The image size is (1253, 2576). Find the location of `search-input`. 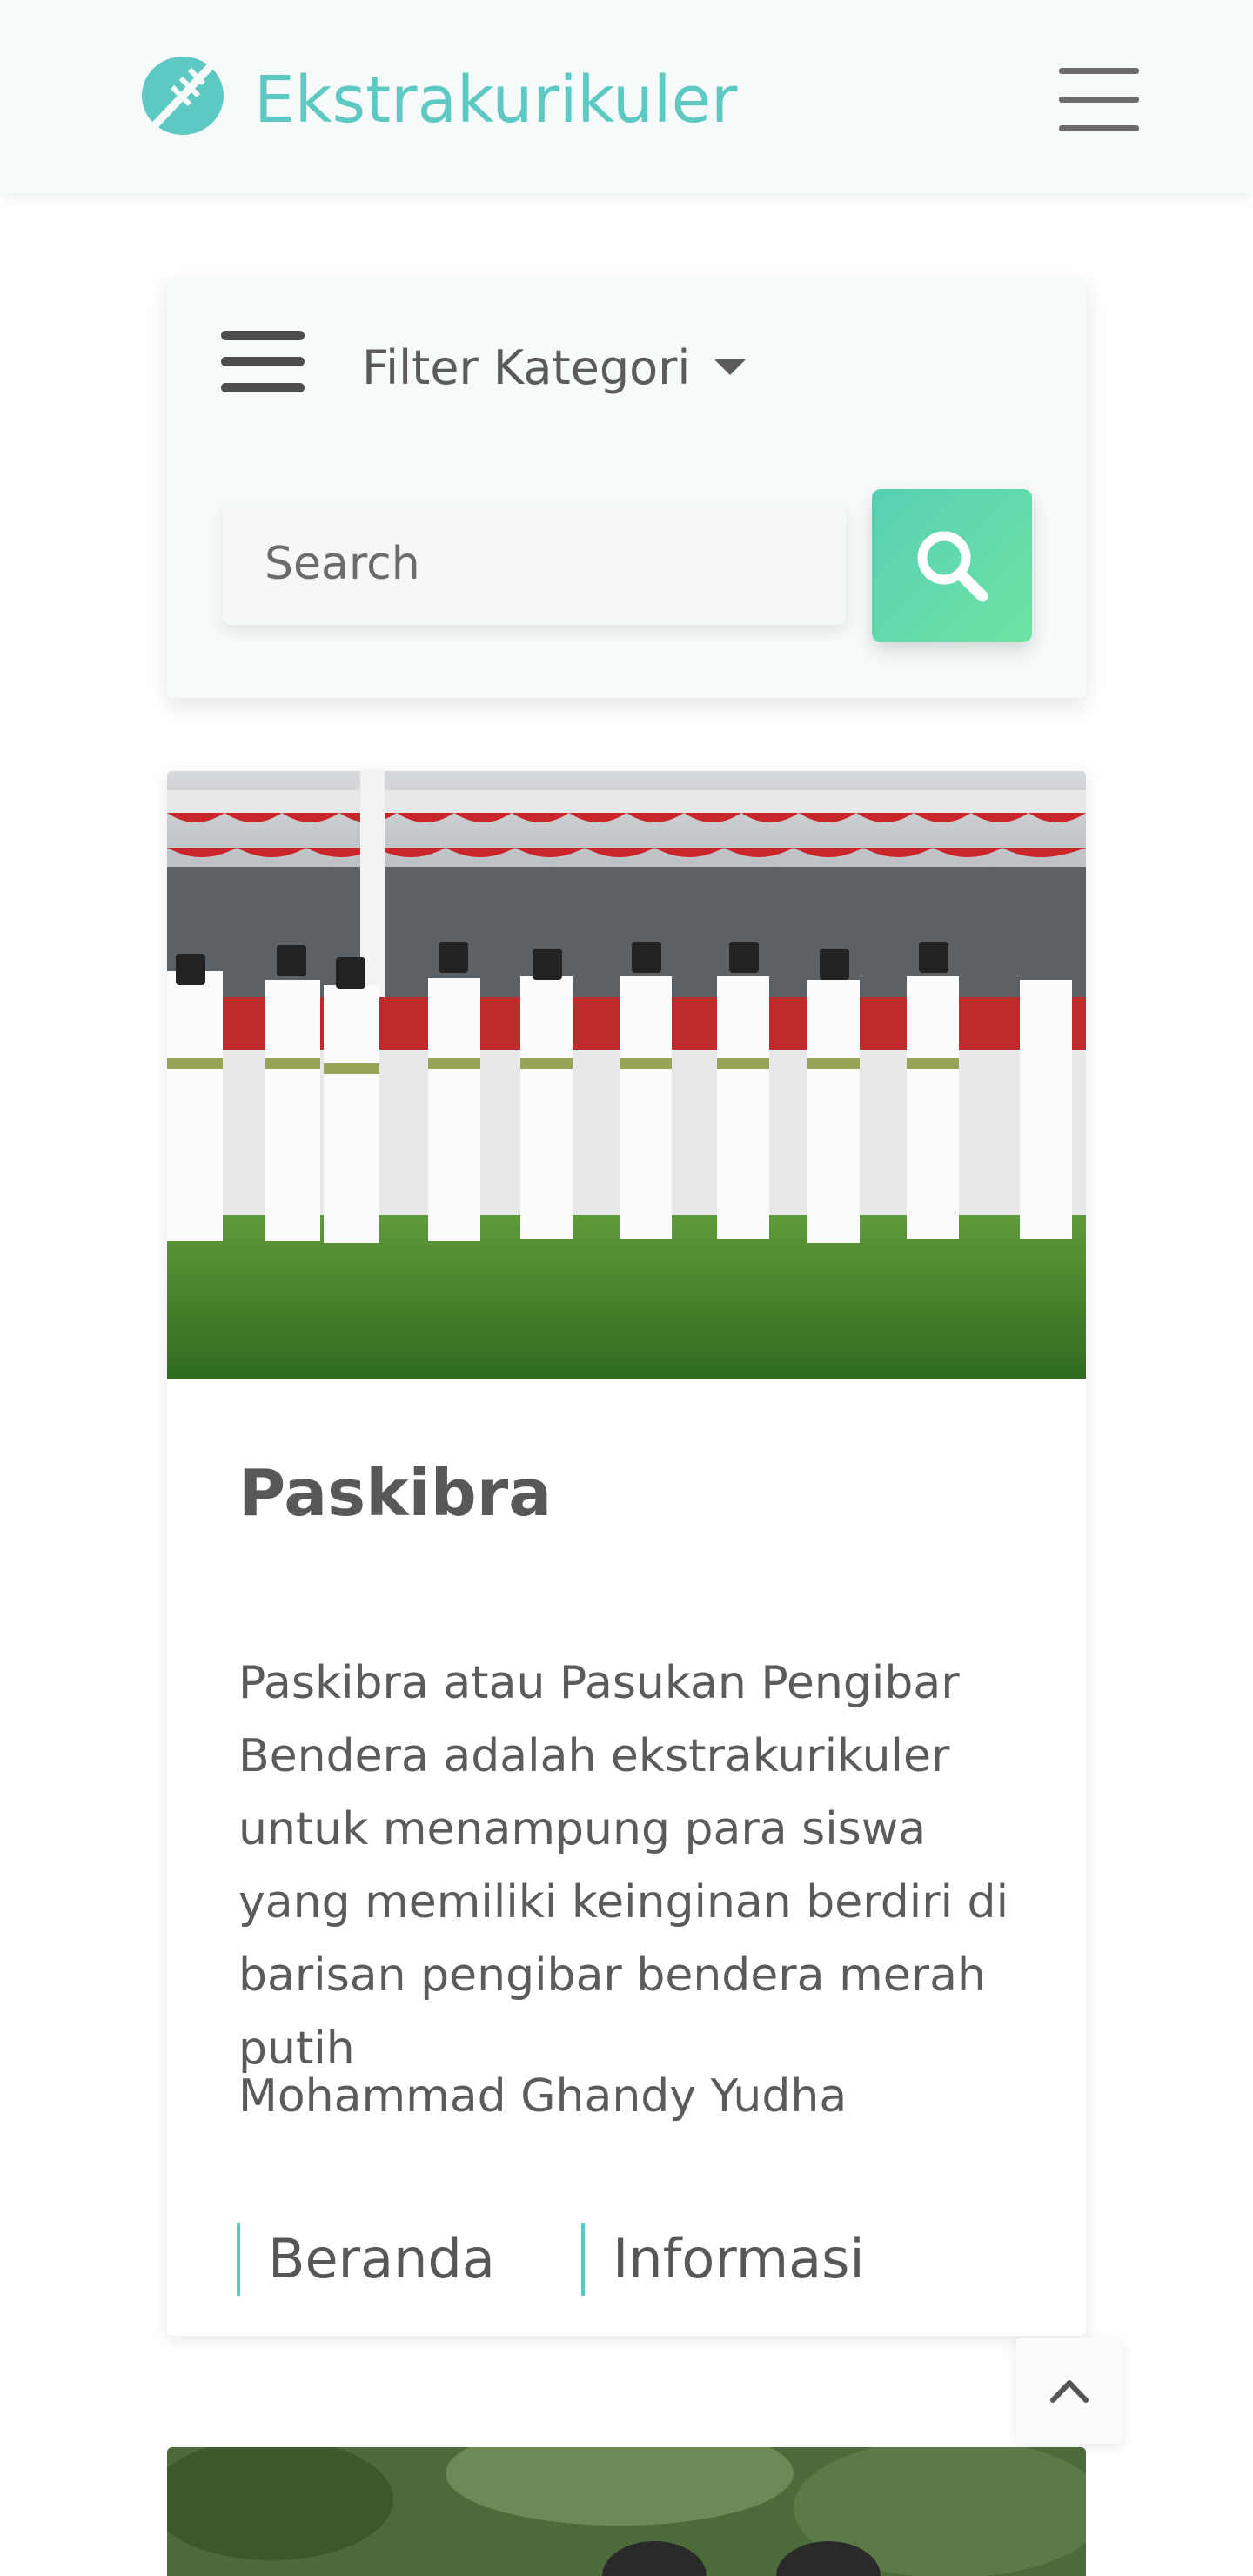

search-input is located at coordinates (534, 564).